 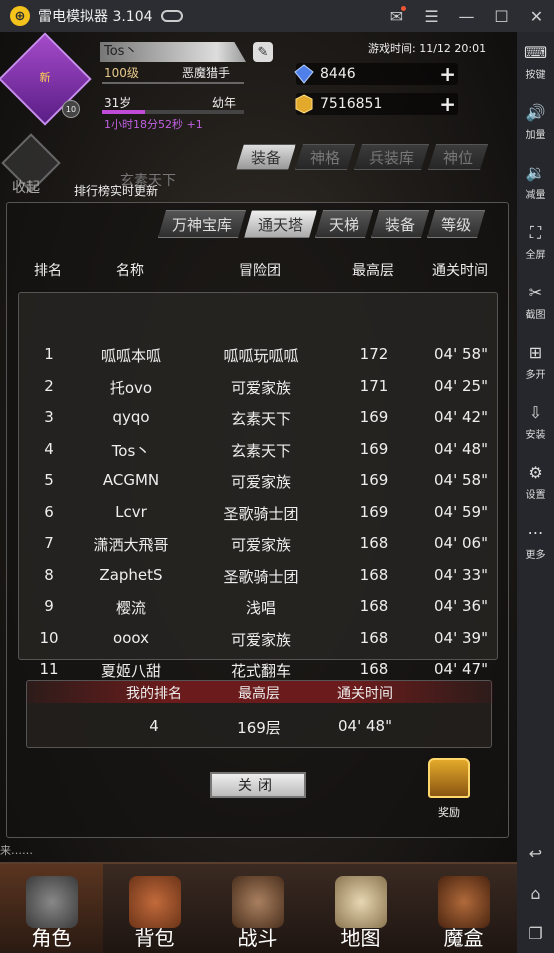 I want to click on nav-magic-box: 魔盒, so click(x=463, y=908).